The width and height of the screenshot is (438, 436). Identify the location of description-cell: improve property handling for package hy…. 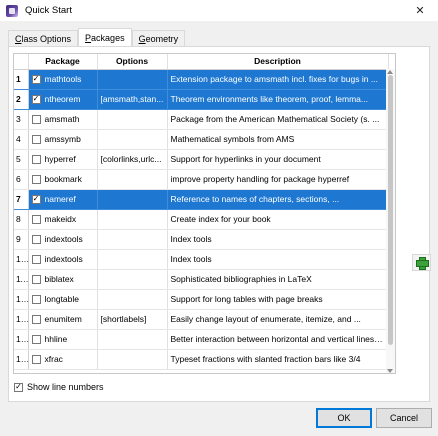
(278, 179).